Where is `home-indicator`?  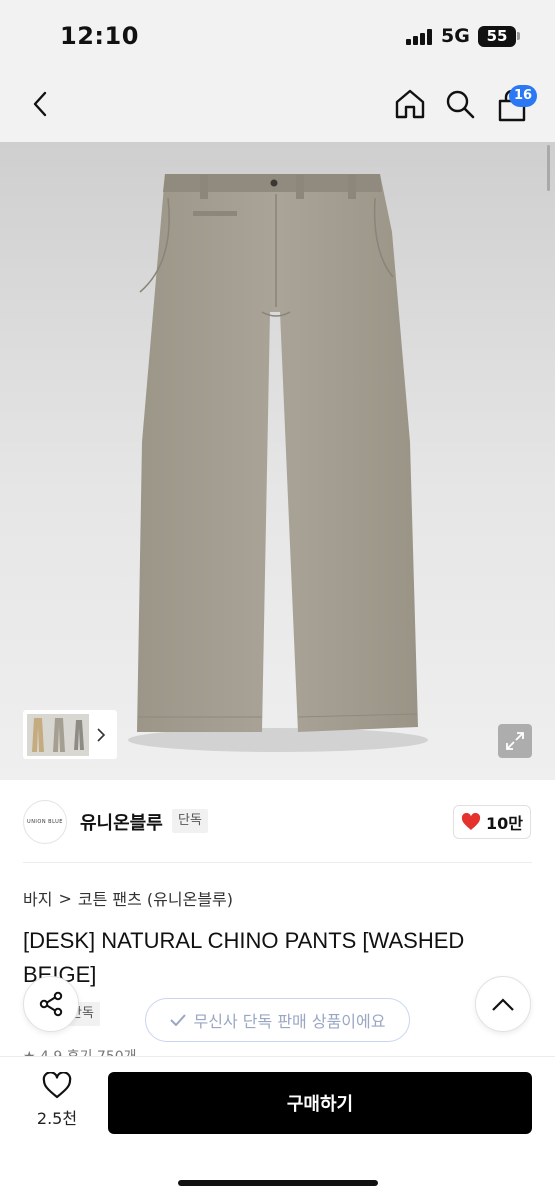
home-indicator is located at coordinates (278, 1183).